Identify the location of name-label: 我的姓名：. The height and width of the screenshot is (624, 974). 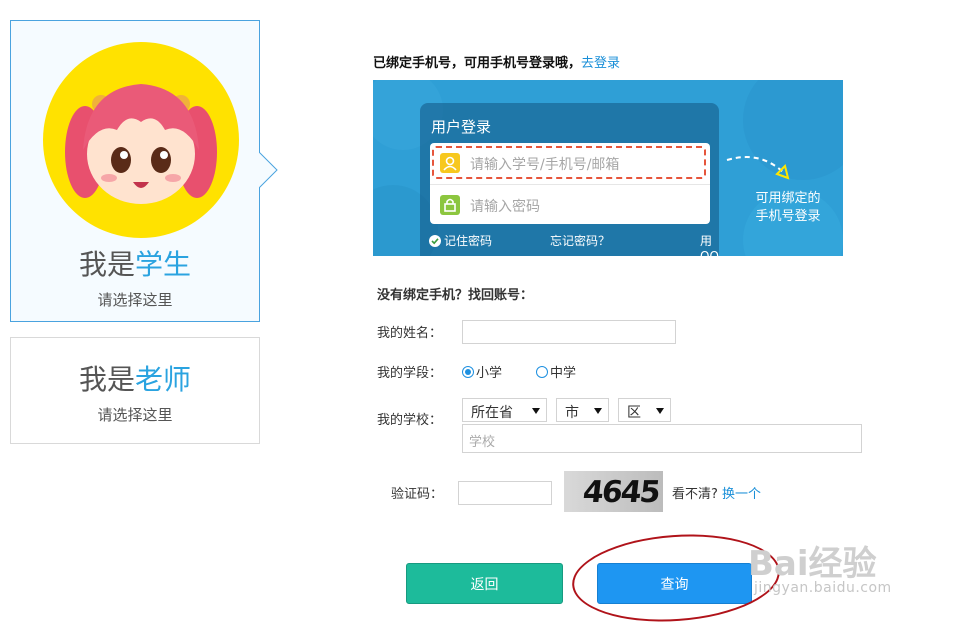
(410, 333).